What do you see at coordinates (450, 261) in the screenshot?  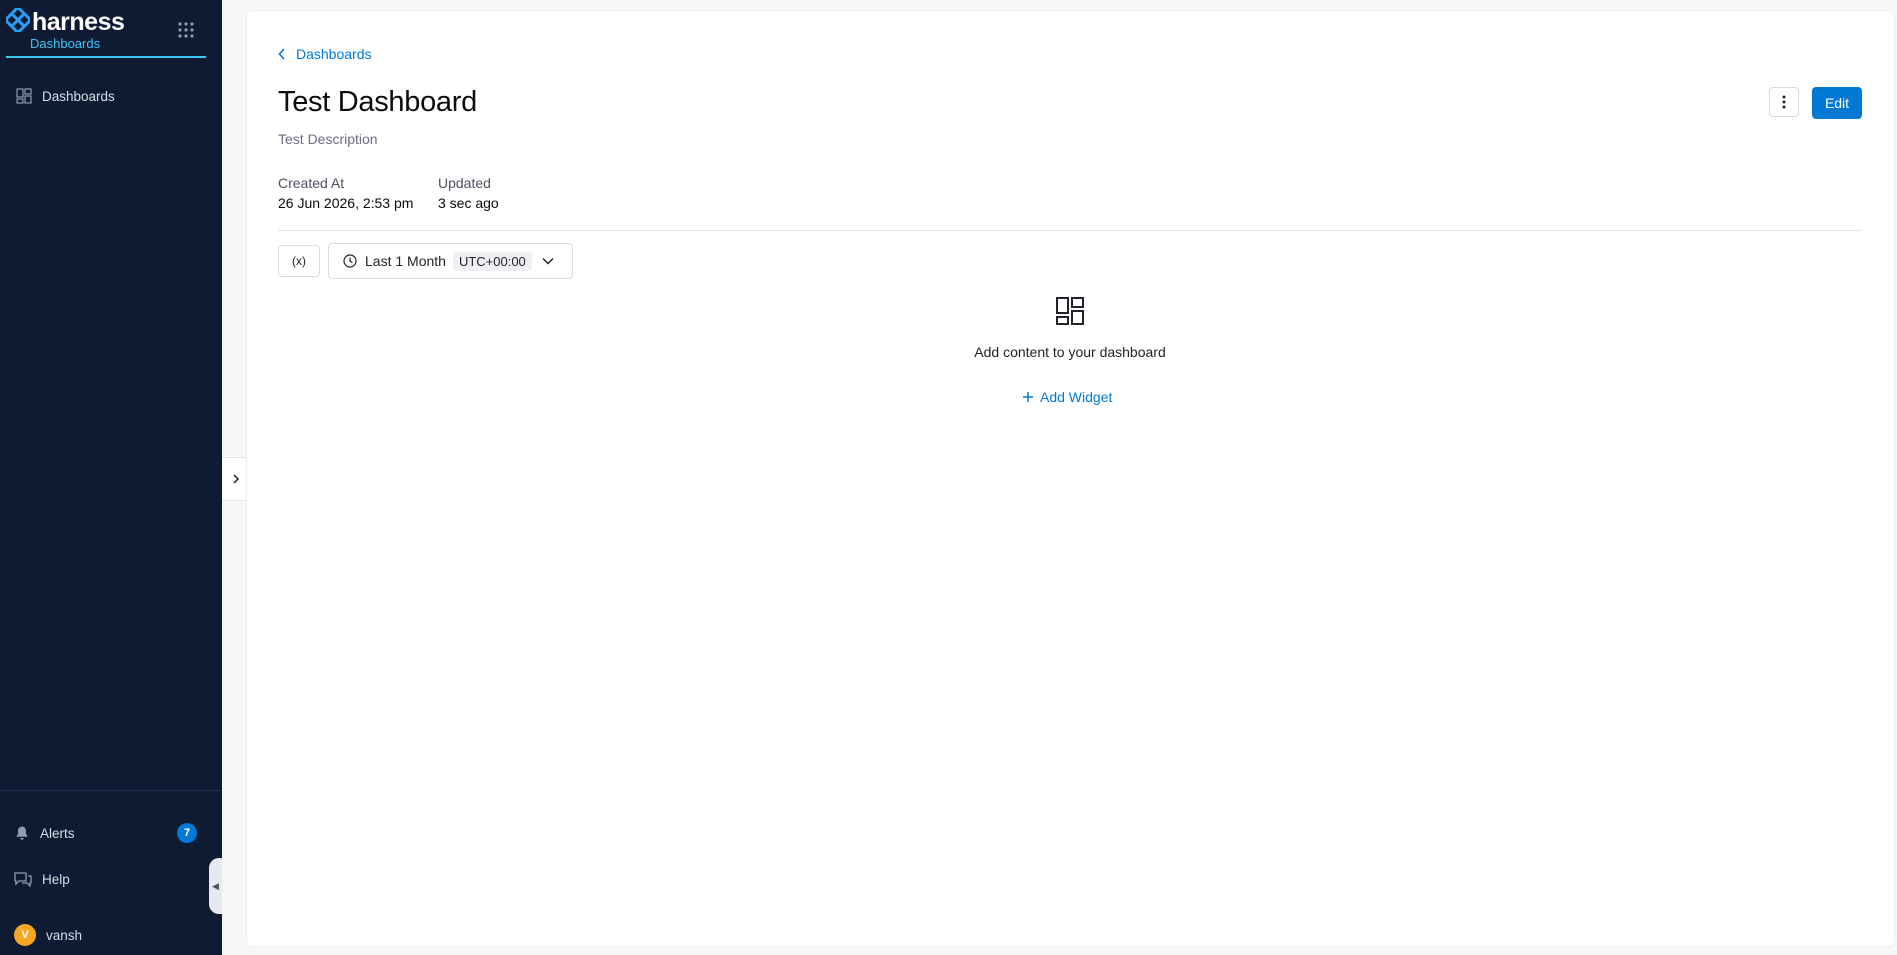 I see `time-range-select: Last 1 Month UTC+00:00` at bounding box center [450, 261].